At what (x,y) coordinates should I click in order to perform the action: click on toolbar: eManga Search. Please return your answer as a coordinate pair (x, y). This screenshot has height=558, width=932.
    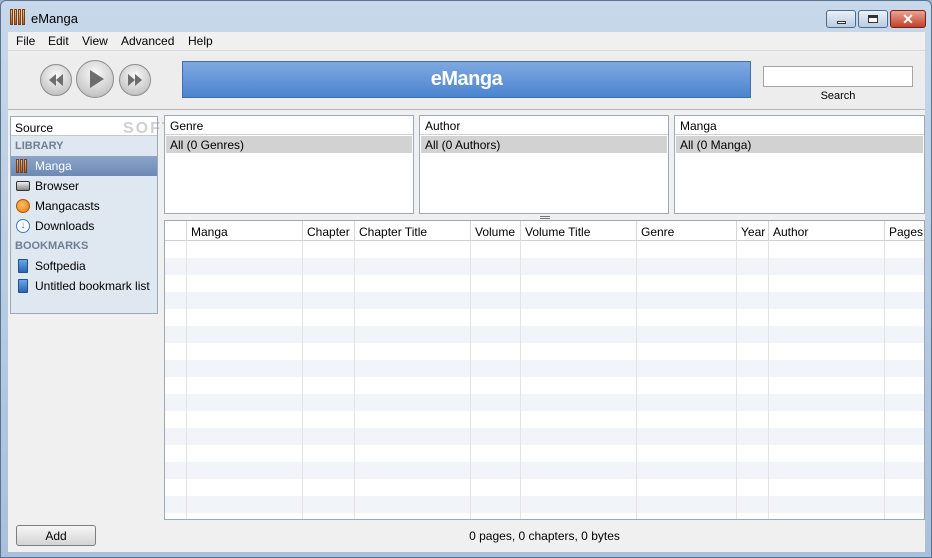
    Looking at the image, I should click on (466, 81).